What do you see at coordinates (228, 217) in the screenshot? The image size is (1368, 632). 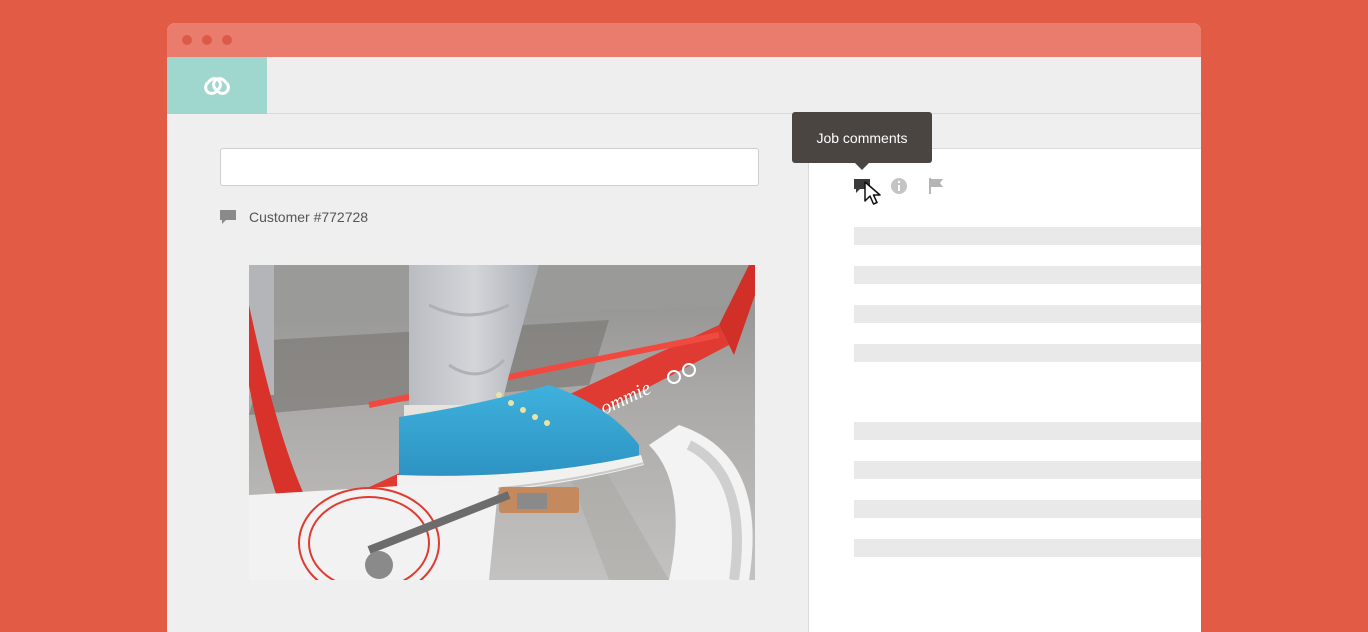 I see `comment-icon` at bounding box center [228, 217].